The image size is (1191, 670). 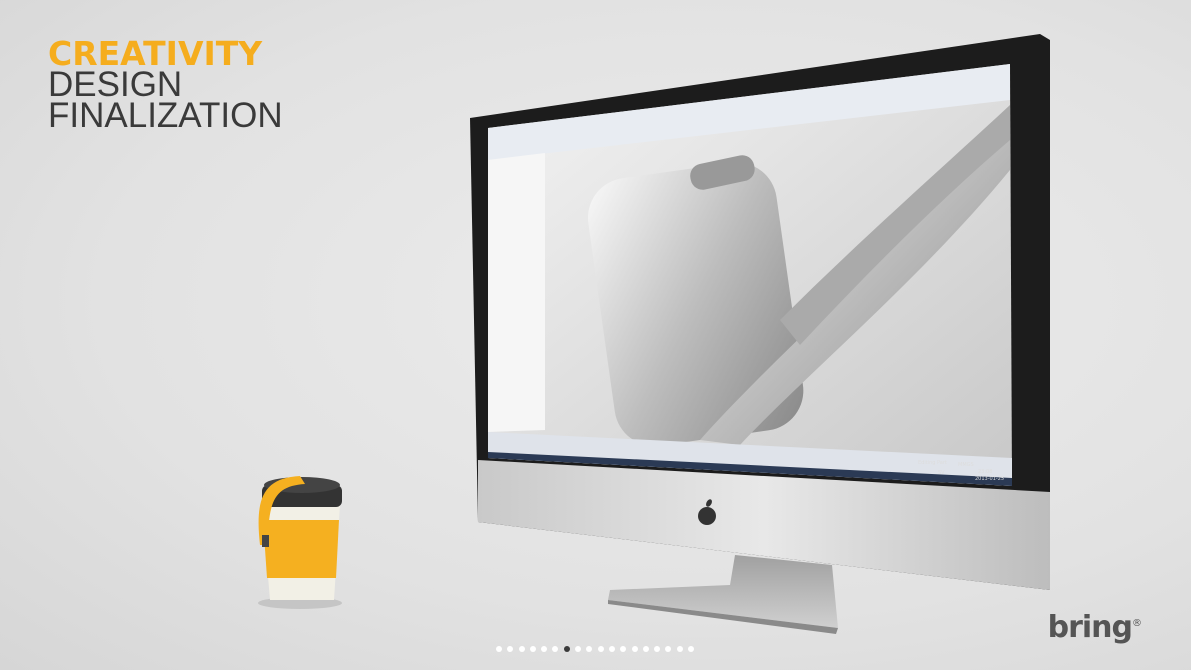 I want to click on status-units: MMGS, so click(x=966, y=465).